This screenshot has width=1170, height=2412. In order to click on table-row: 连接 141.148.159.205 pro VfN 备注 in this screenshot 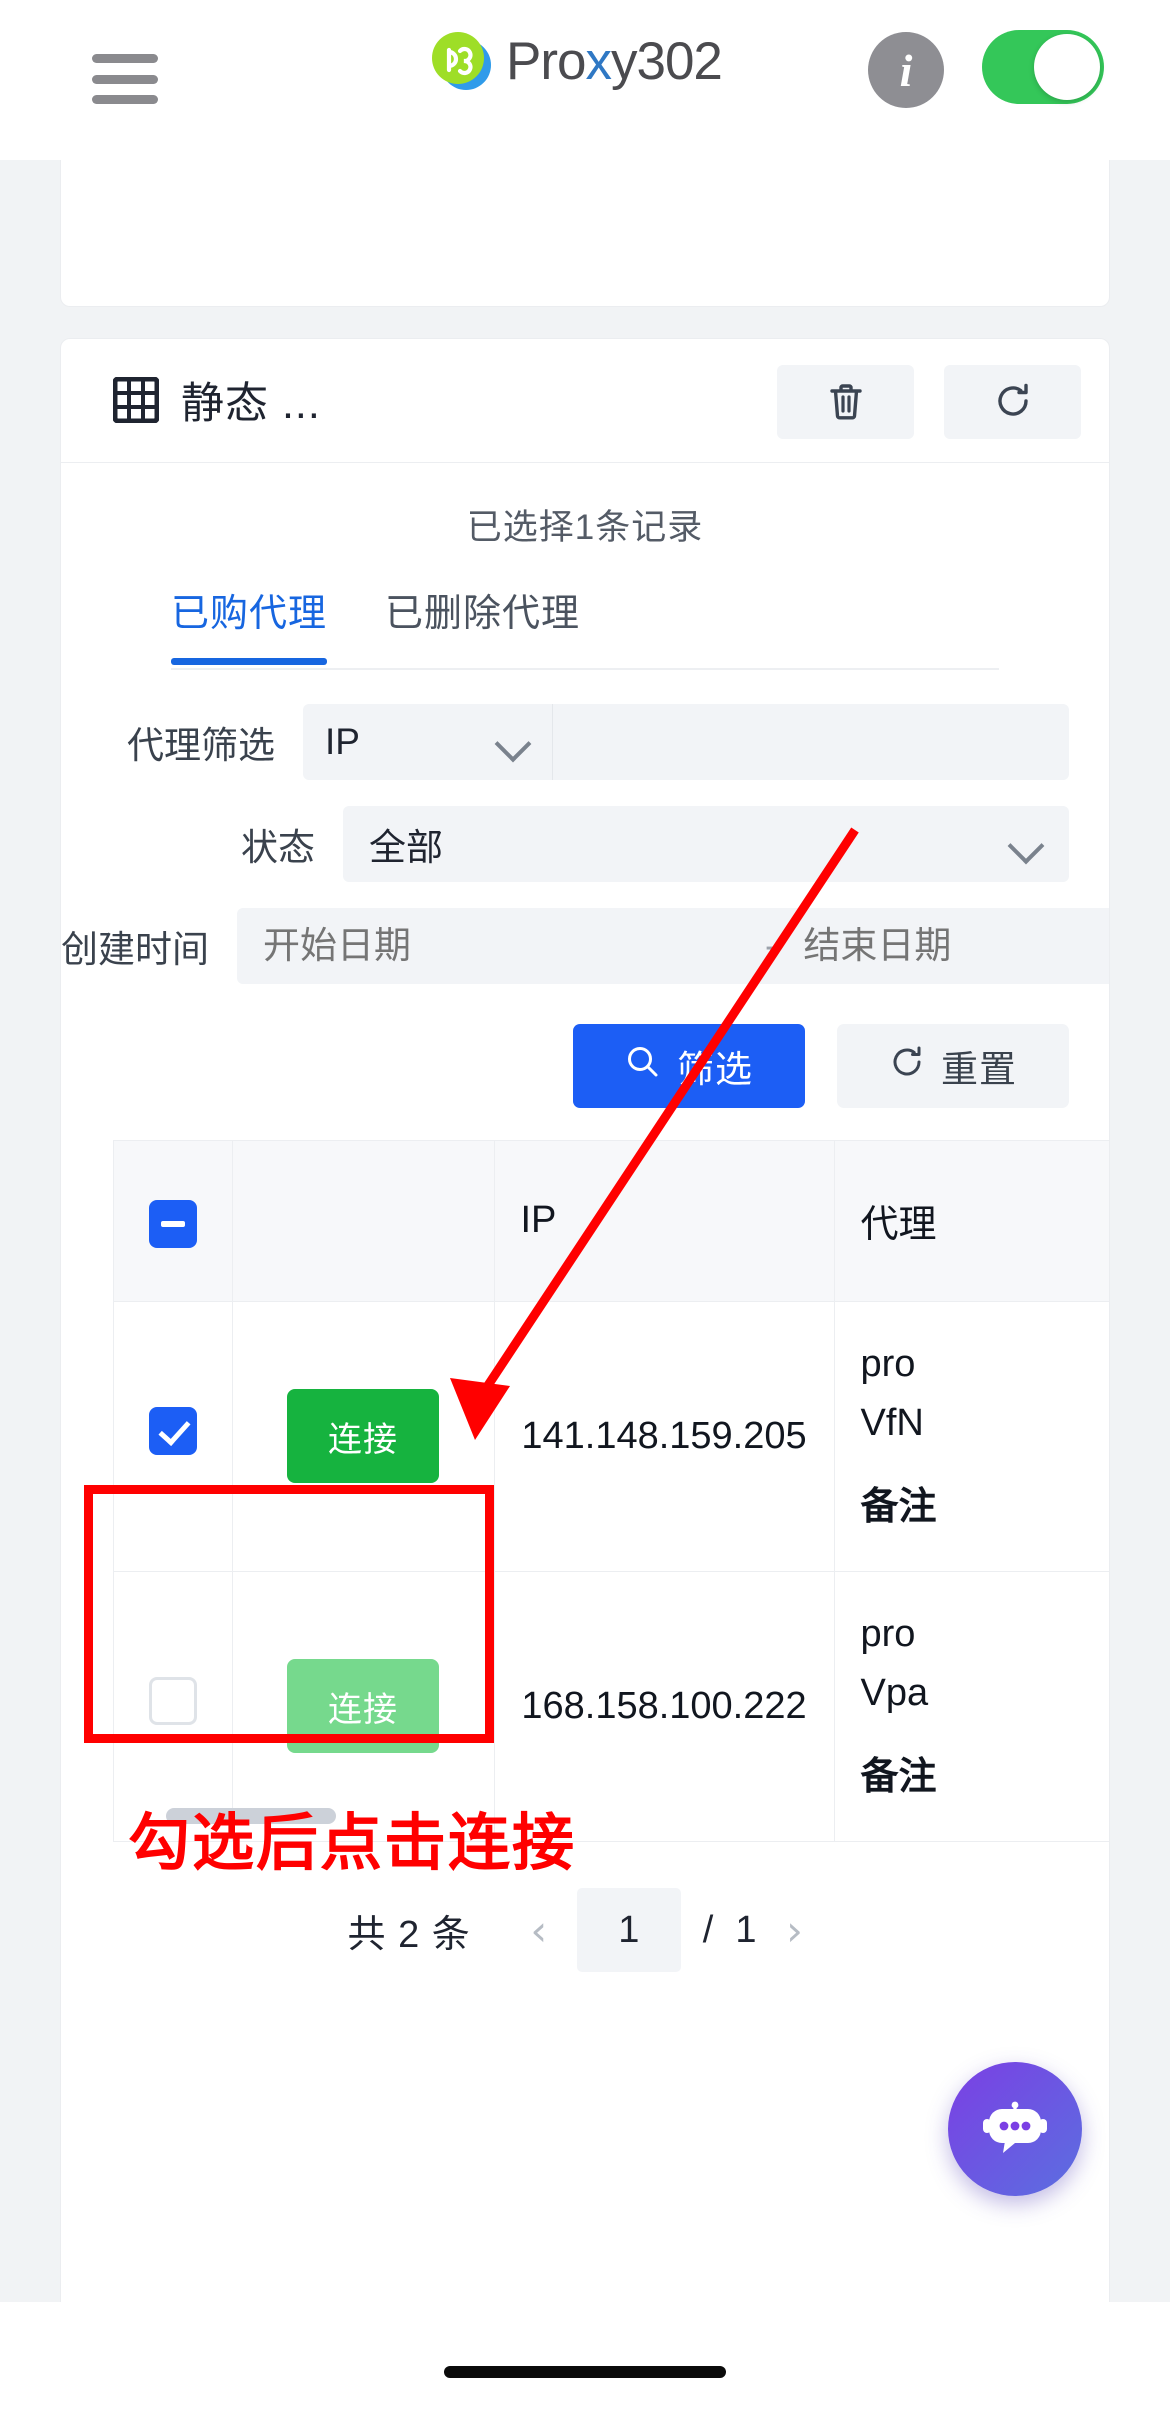, I will do `click(612, 1436)`.